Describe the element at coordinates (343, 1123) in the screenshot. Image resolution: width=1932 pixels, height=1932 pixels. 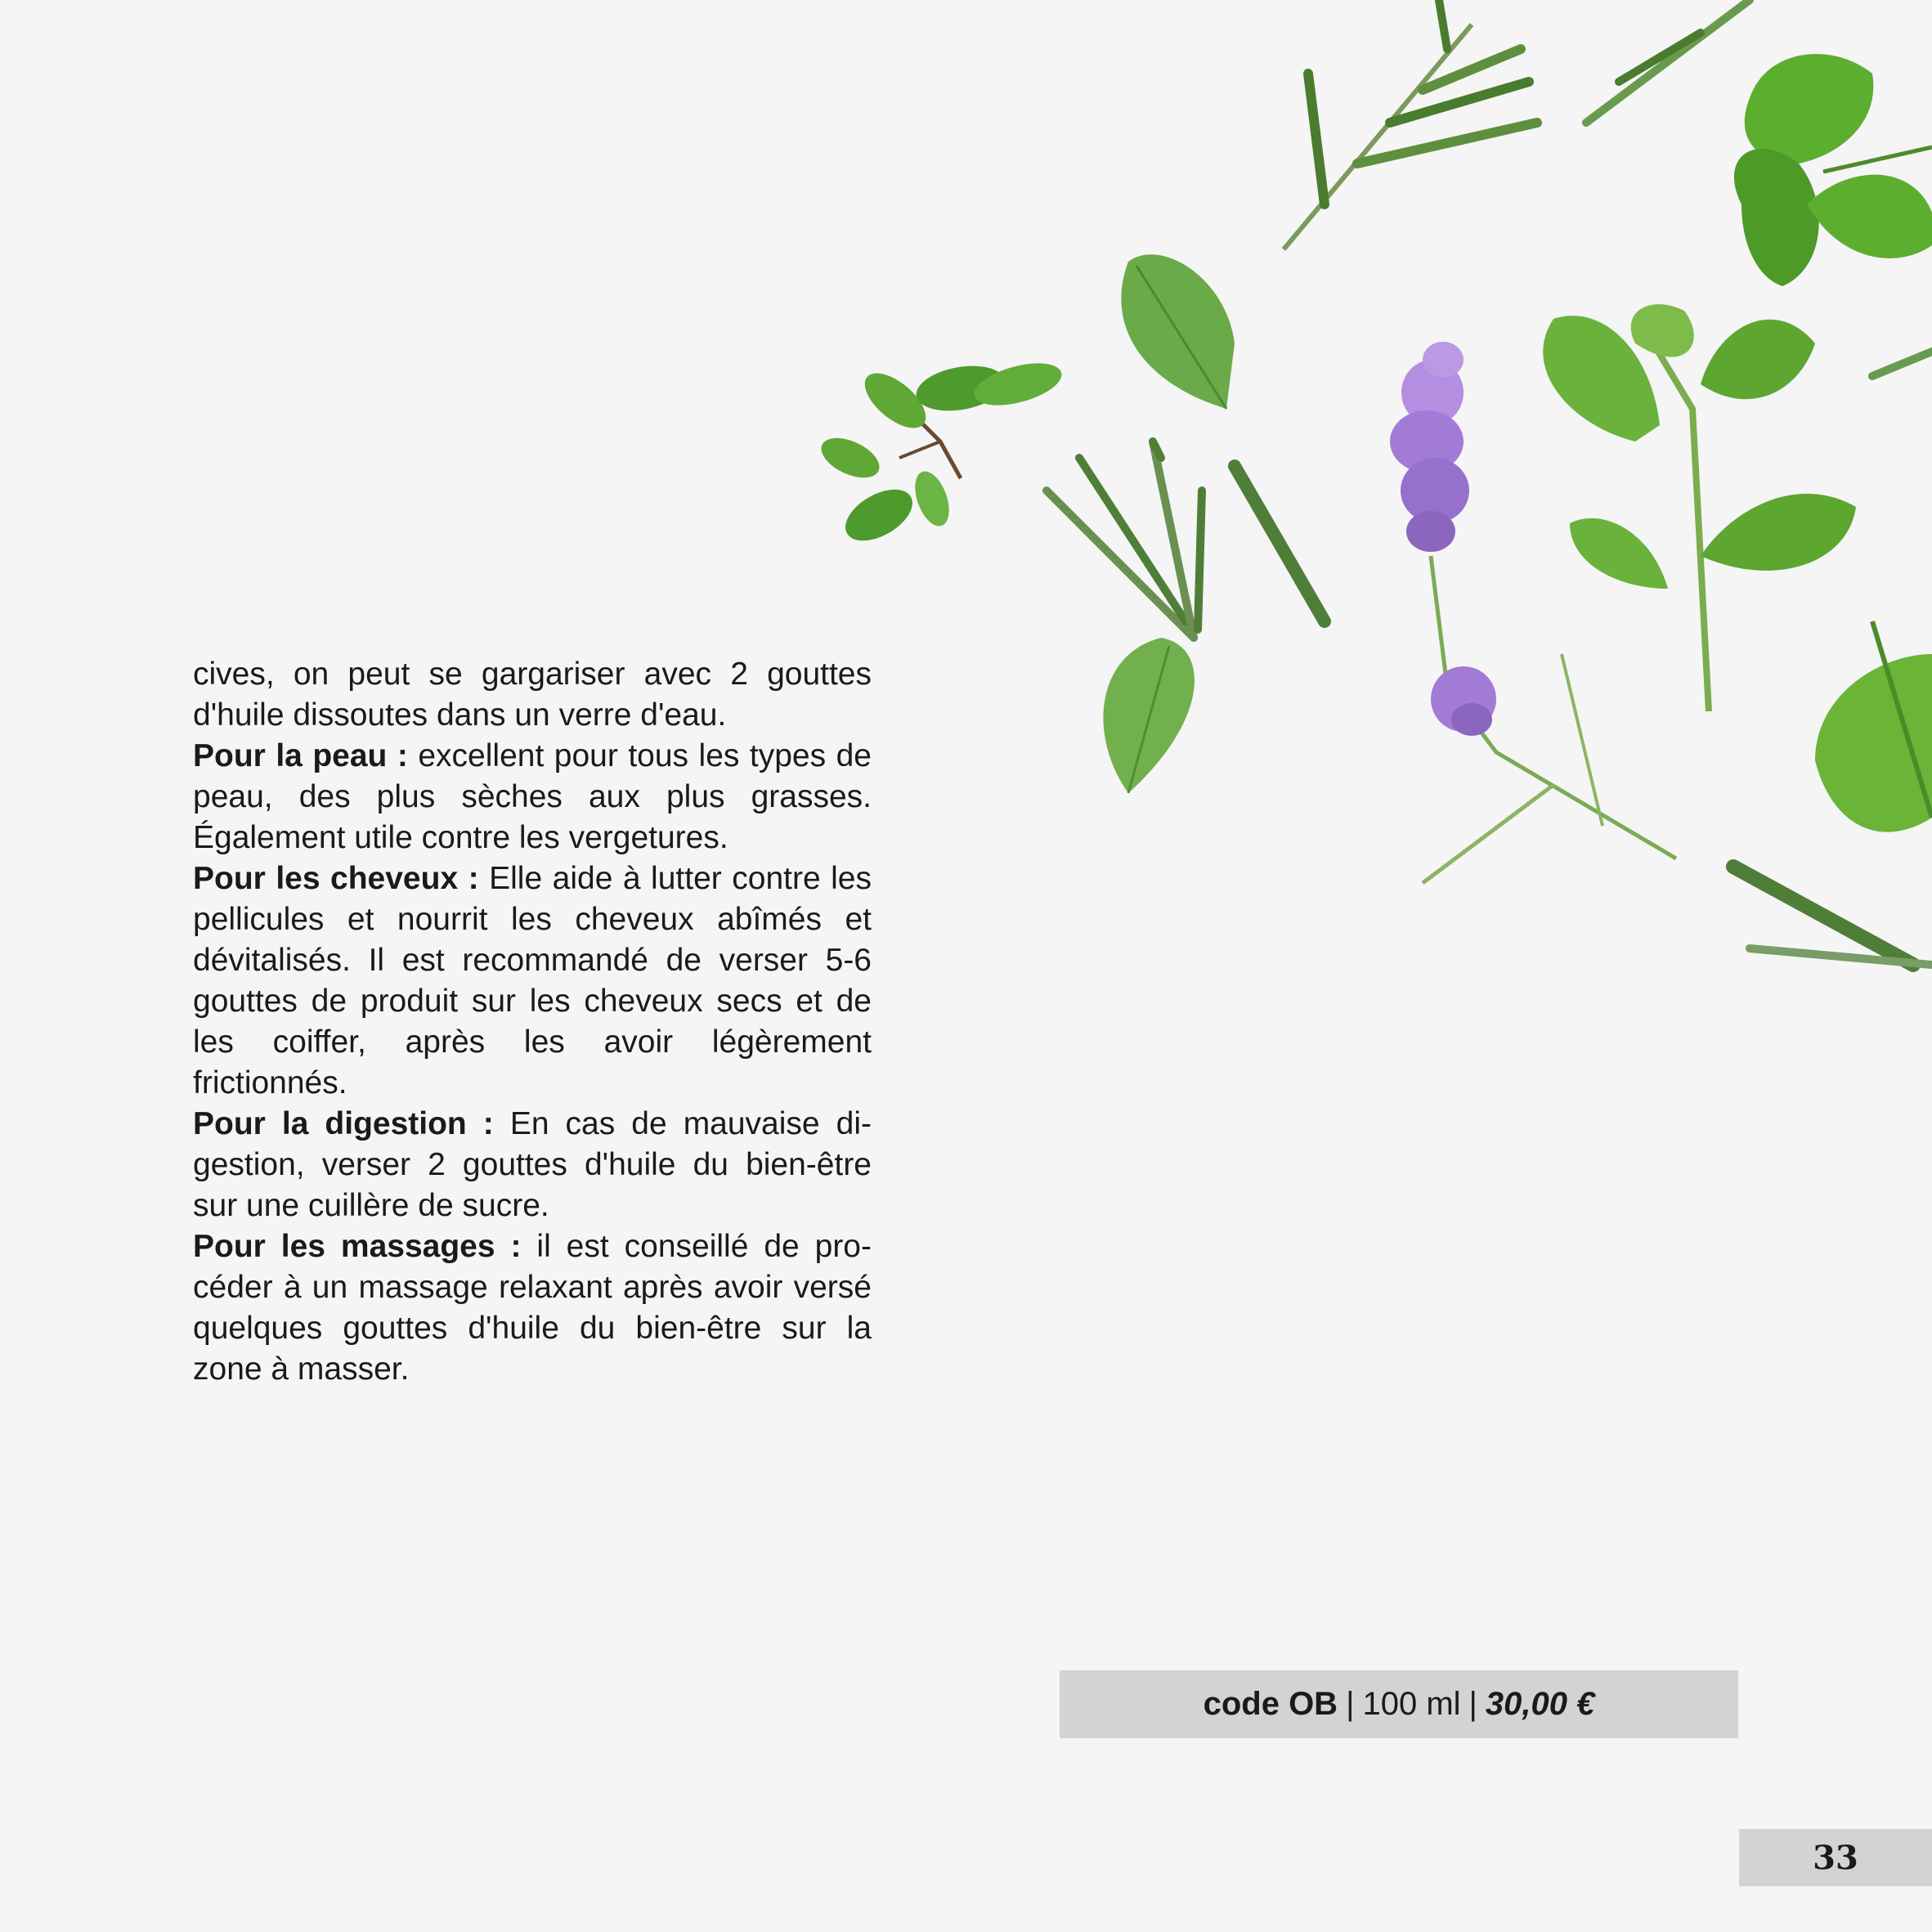
I see `paragraph-label: Pour la digestion :` at that location.